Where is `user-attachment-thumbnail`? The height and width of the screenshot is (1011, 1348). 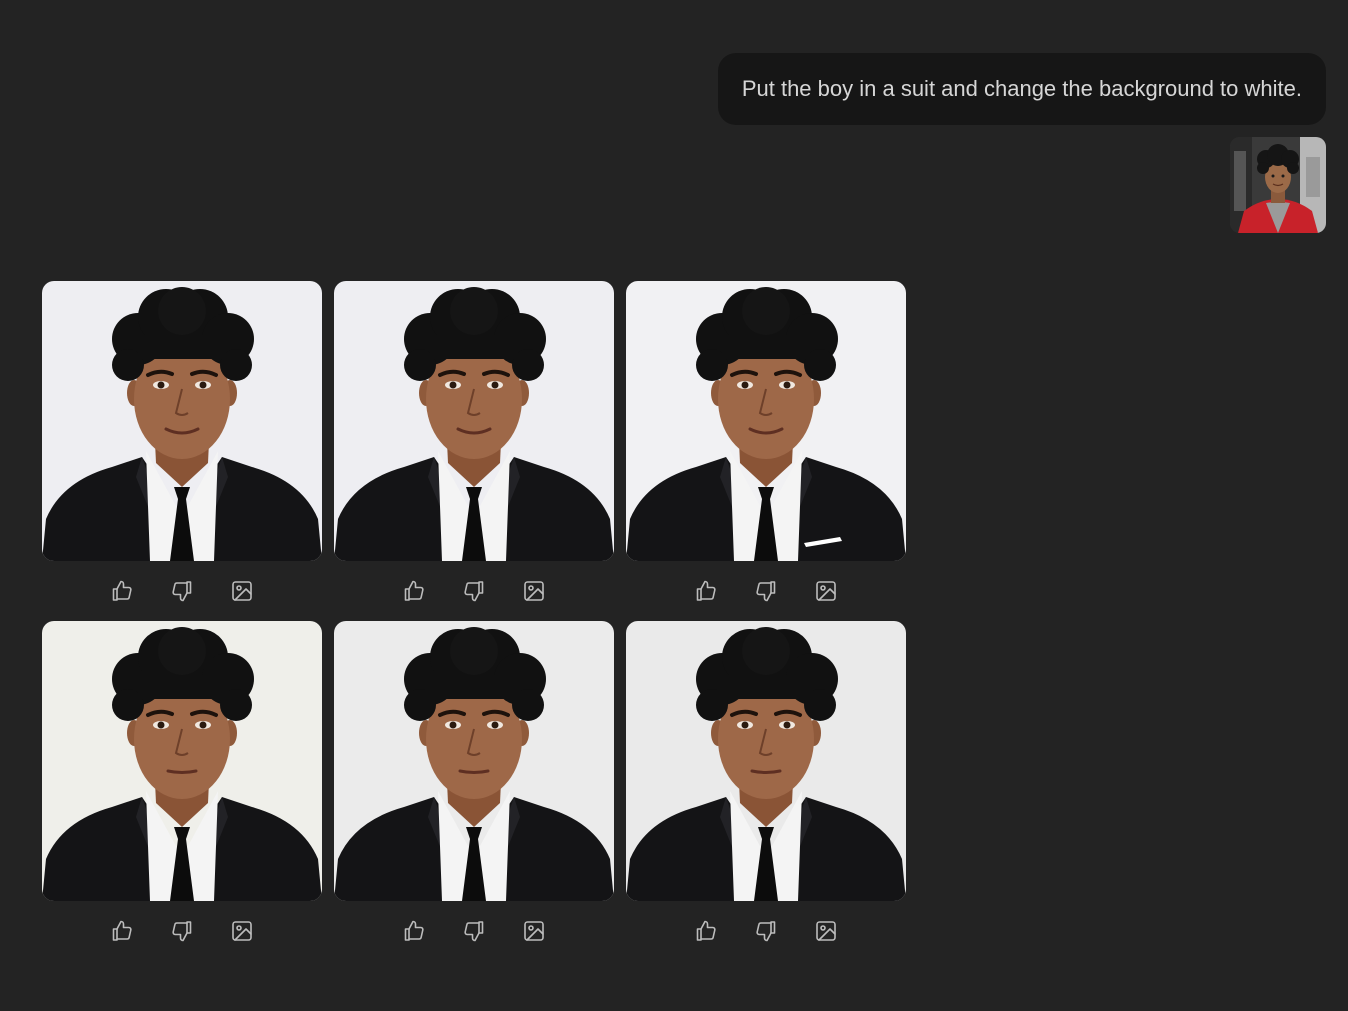
user-attachment-thumbnail is located at coordinates (1278, 185).